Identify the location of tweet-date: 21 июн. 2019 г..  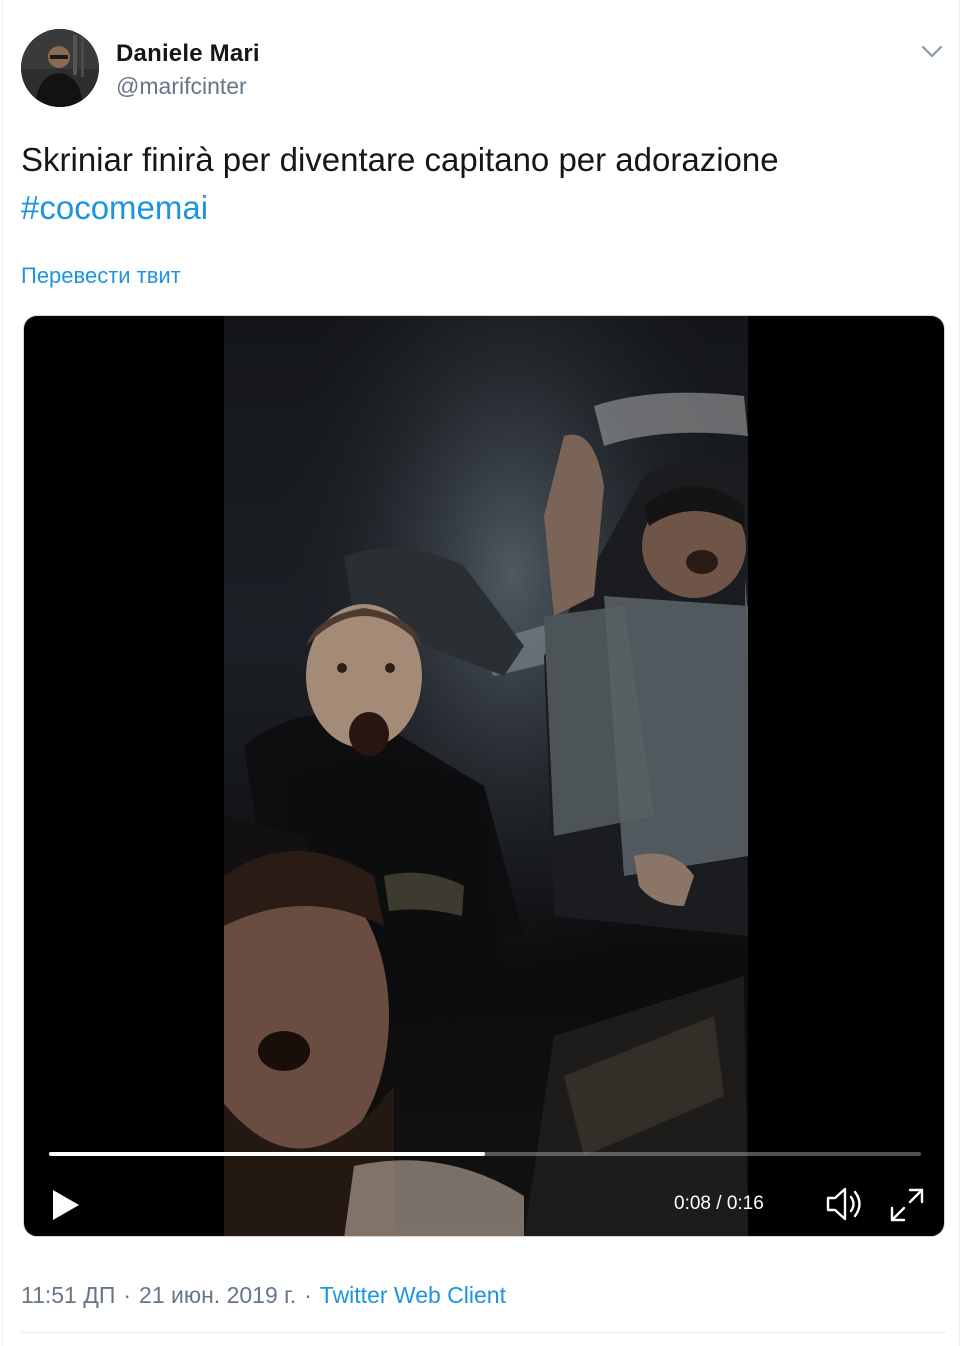
(217, 1295).